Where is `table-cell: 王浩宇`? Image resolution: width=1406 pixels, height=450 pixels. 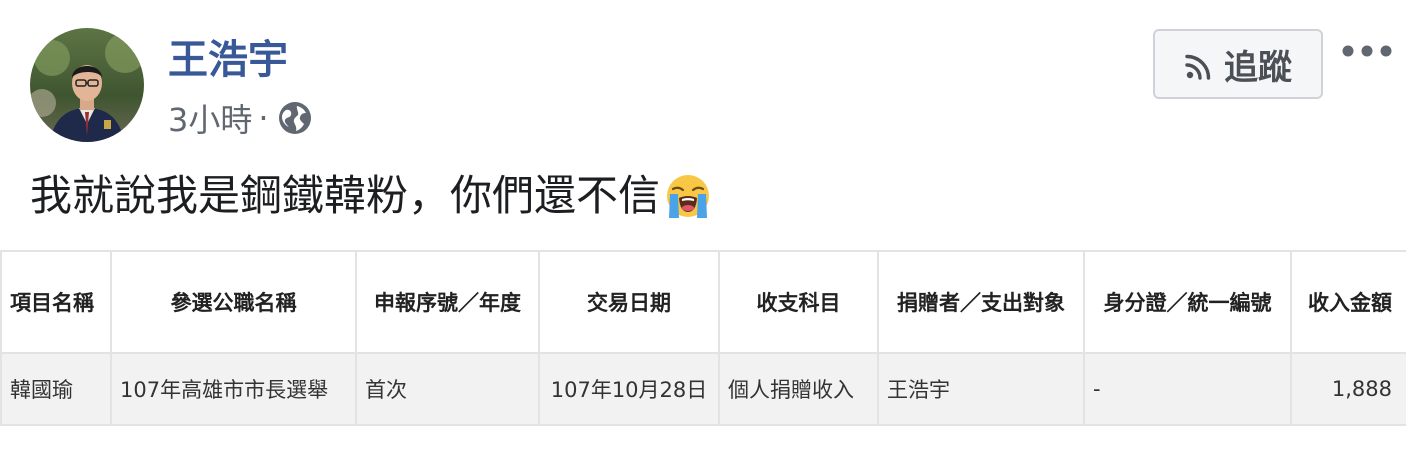 table-cell: 王浩宇 is located at coordinates (981, 389).